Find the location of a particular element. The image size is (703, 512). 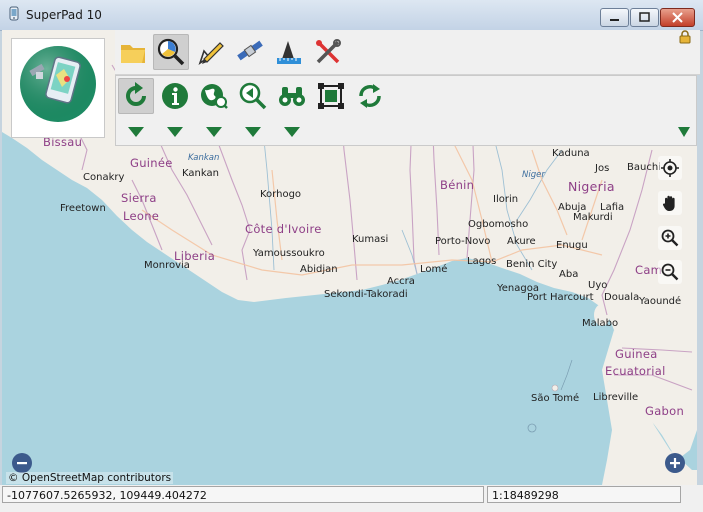

sync-button is located at coordinates (370, 96).